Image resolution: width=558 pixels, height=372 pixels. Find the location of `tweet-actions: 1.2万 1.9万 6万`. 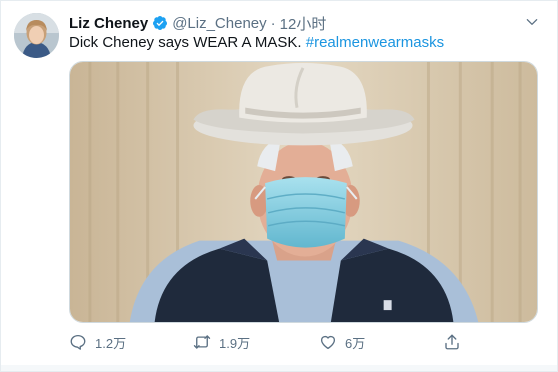

tweet-actions: 1.2万 1.9万 6万 is located at coordinates (269, 342).